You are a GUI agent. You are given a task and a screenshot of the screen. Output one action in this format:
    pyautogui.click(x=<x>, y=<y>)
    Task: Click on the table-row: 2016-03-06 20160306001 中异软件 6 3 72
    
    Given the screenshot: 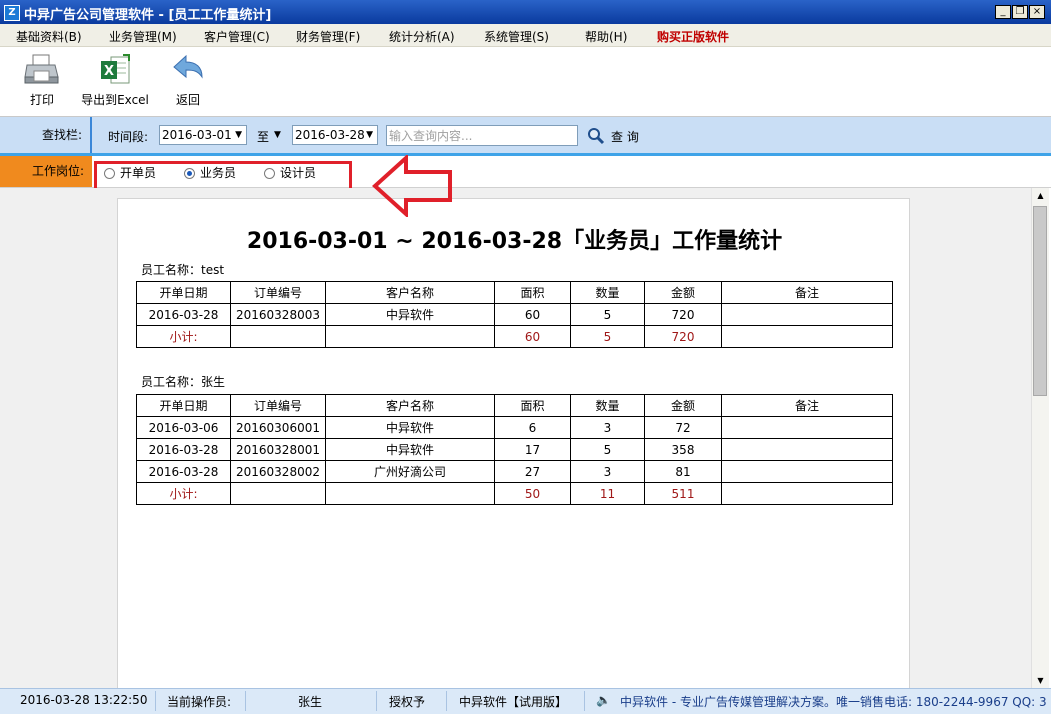 What is the action you would take?
    pyautogui.click(x=514, y=427)
    